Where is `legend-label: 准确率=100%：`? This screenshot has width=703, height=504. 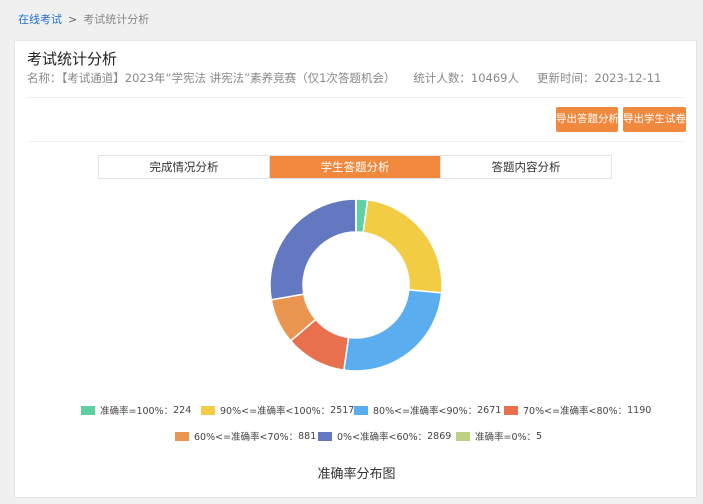
legend-label: 准确率=100%： is located at coordinates (137, 411).